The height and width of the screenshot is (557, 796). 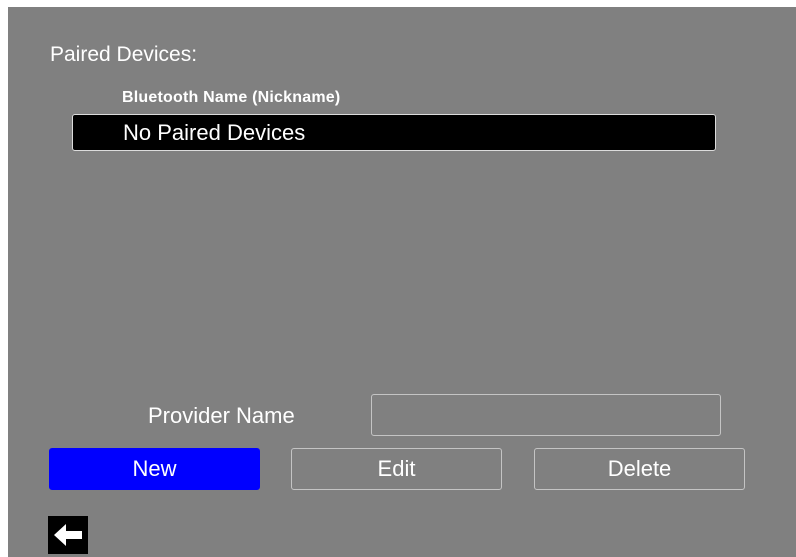 I want to click on back-button, so click(x=68, y=535).